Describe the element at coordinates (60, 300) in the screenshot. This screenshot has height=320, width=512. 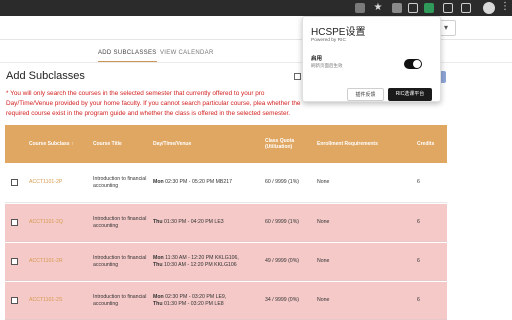
I see `course-code: ACCT1101-2S` at that location.